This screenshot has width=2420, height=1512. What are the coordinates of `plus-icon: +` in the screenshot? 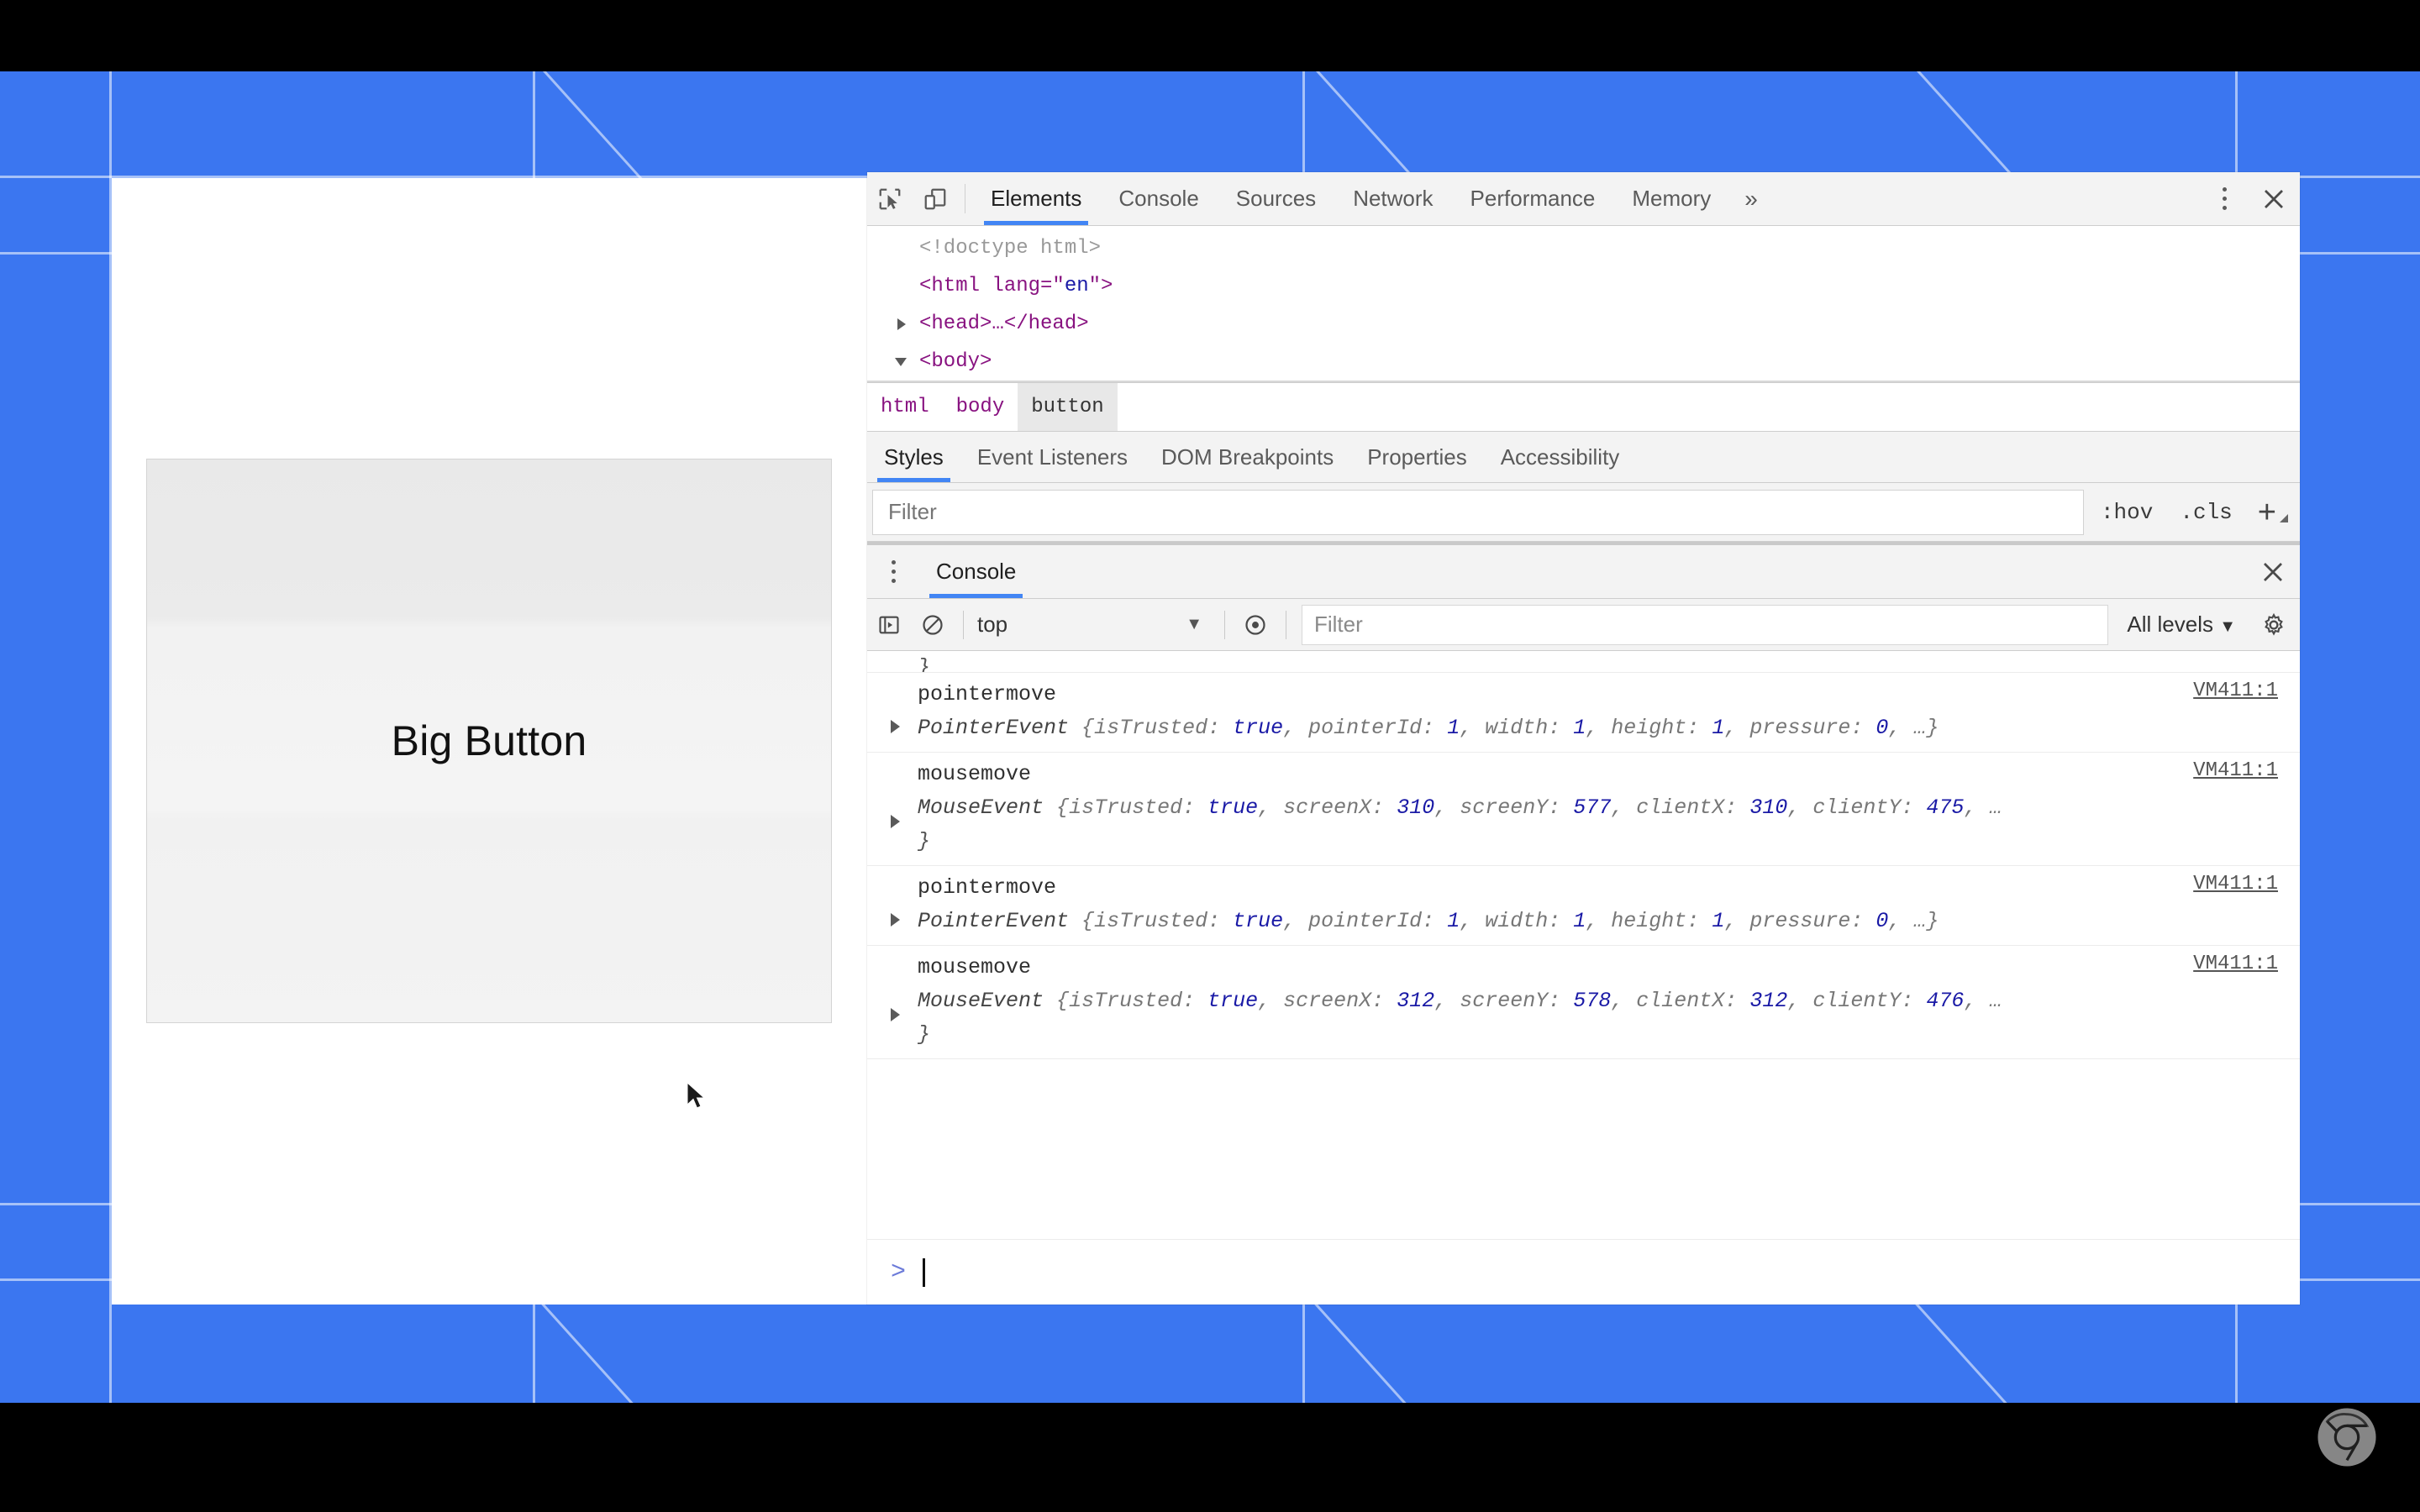 It's located at (2270, 512).